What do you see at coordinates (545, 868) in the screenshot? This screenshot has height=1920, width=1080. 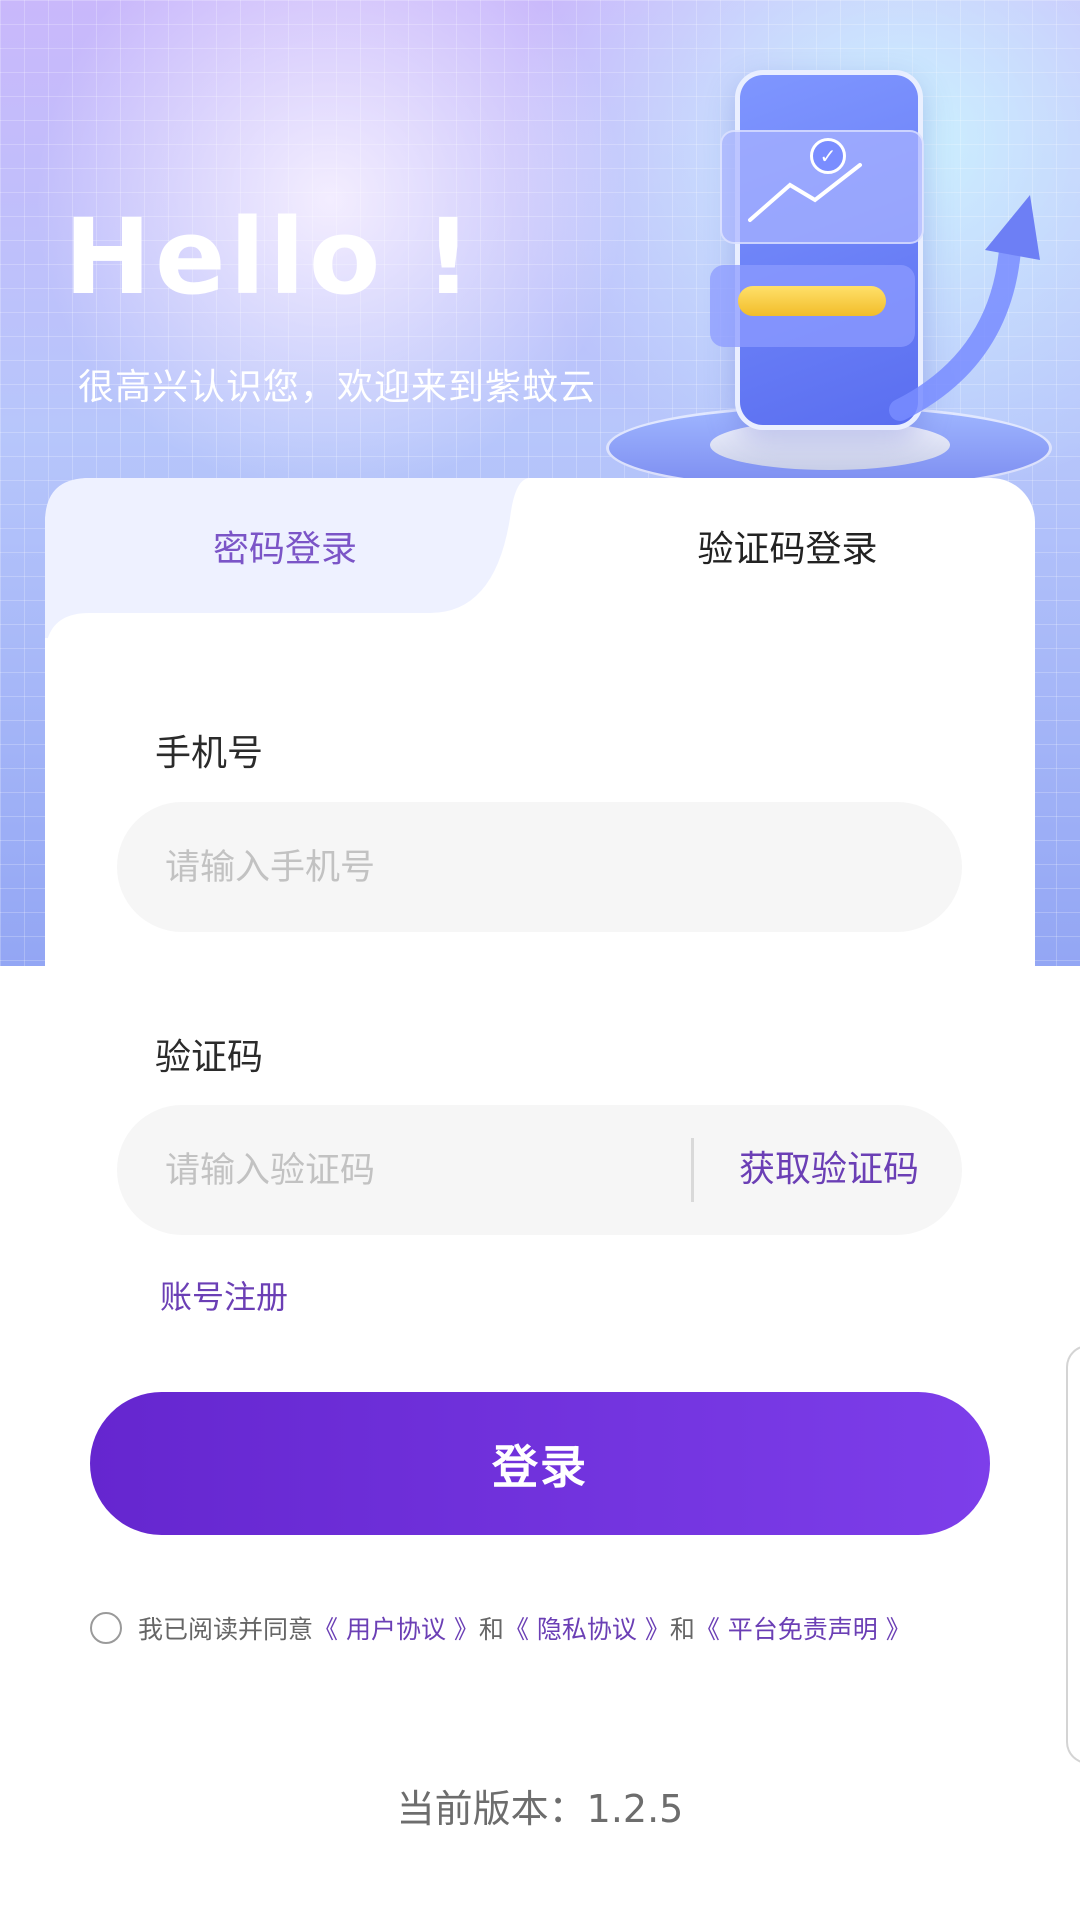 I see `phone-input` at bounding box center [545, 868].